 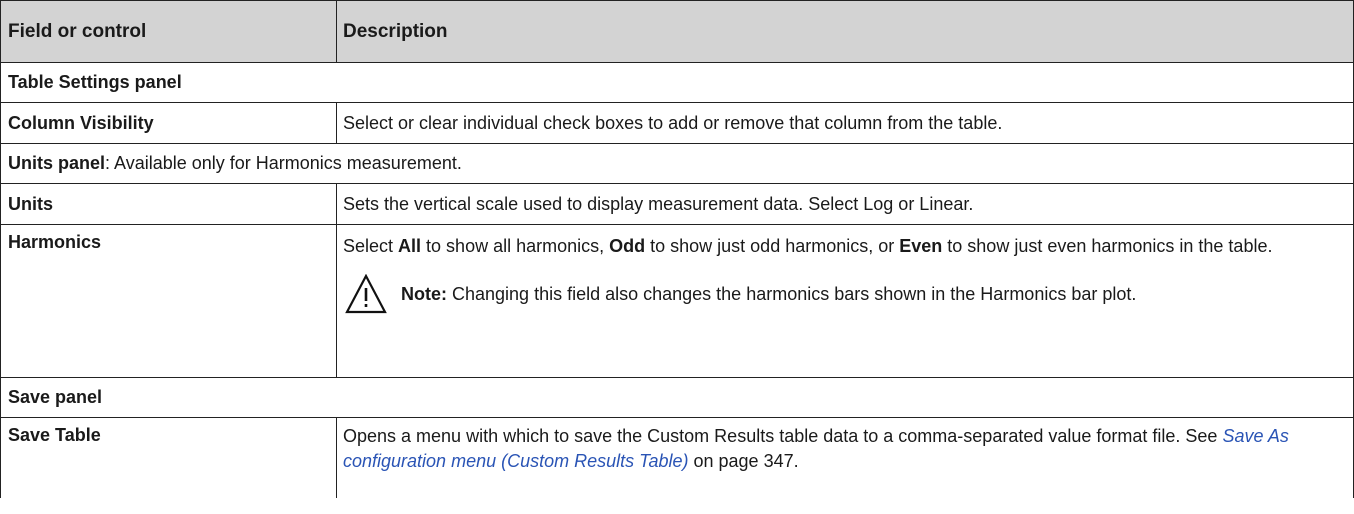 What do you see at coordinates (169, 31) in the screenshot?
I see `header-field-or-control: Field or control` at bounding box center [169, 31].